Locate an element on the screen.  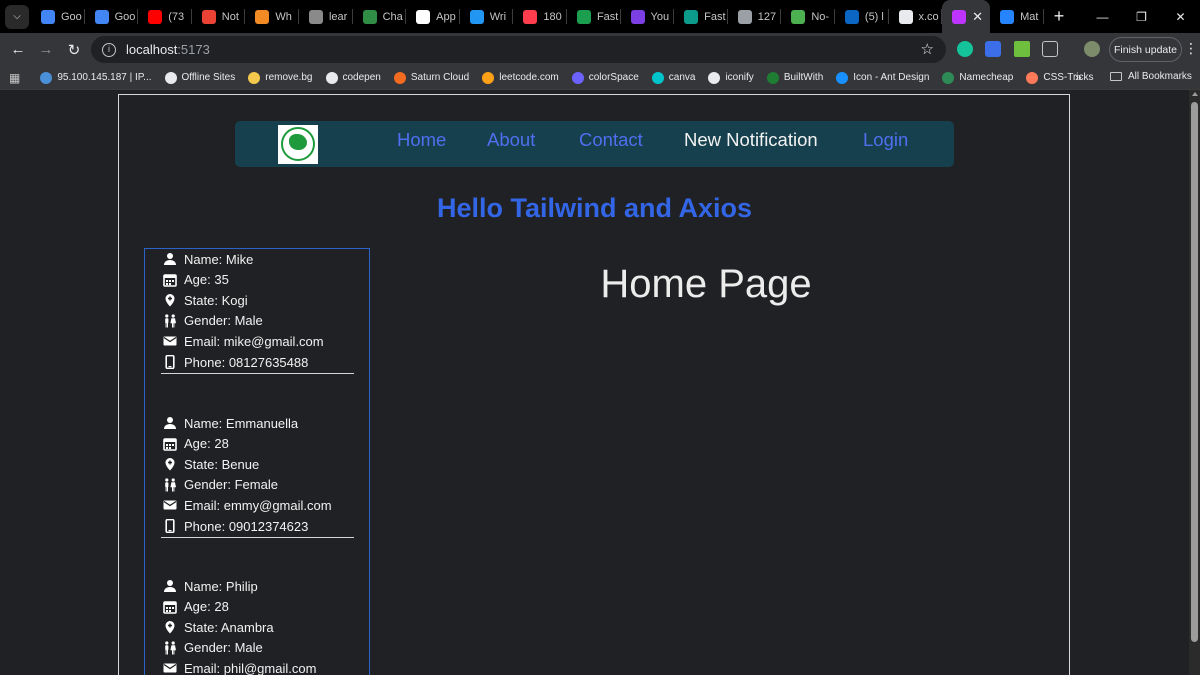
user-email-text: Email: phil@gmail.com is located at coordinates (250, 667).